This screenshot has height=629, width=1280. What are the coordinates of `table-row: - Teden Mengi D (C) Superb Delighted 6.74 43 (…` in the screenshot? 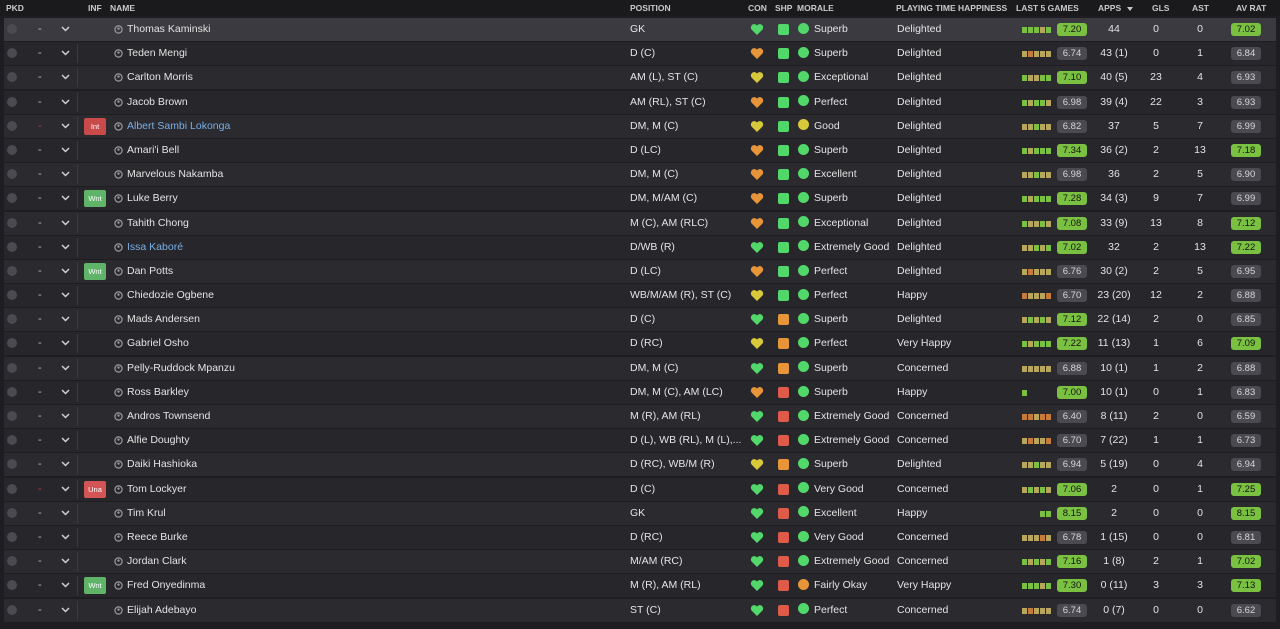 It's located at (640, 54).